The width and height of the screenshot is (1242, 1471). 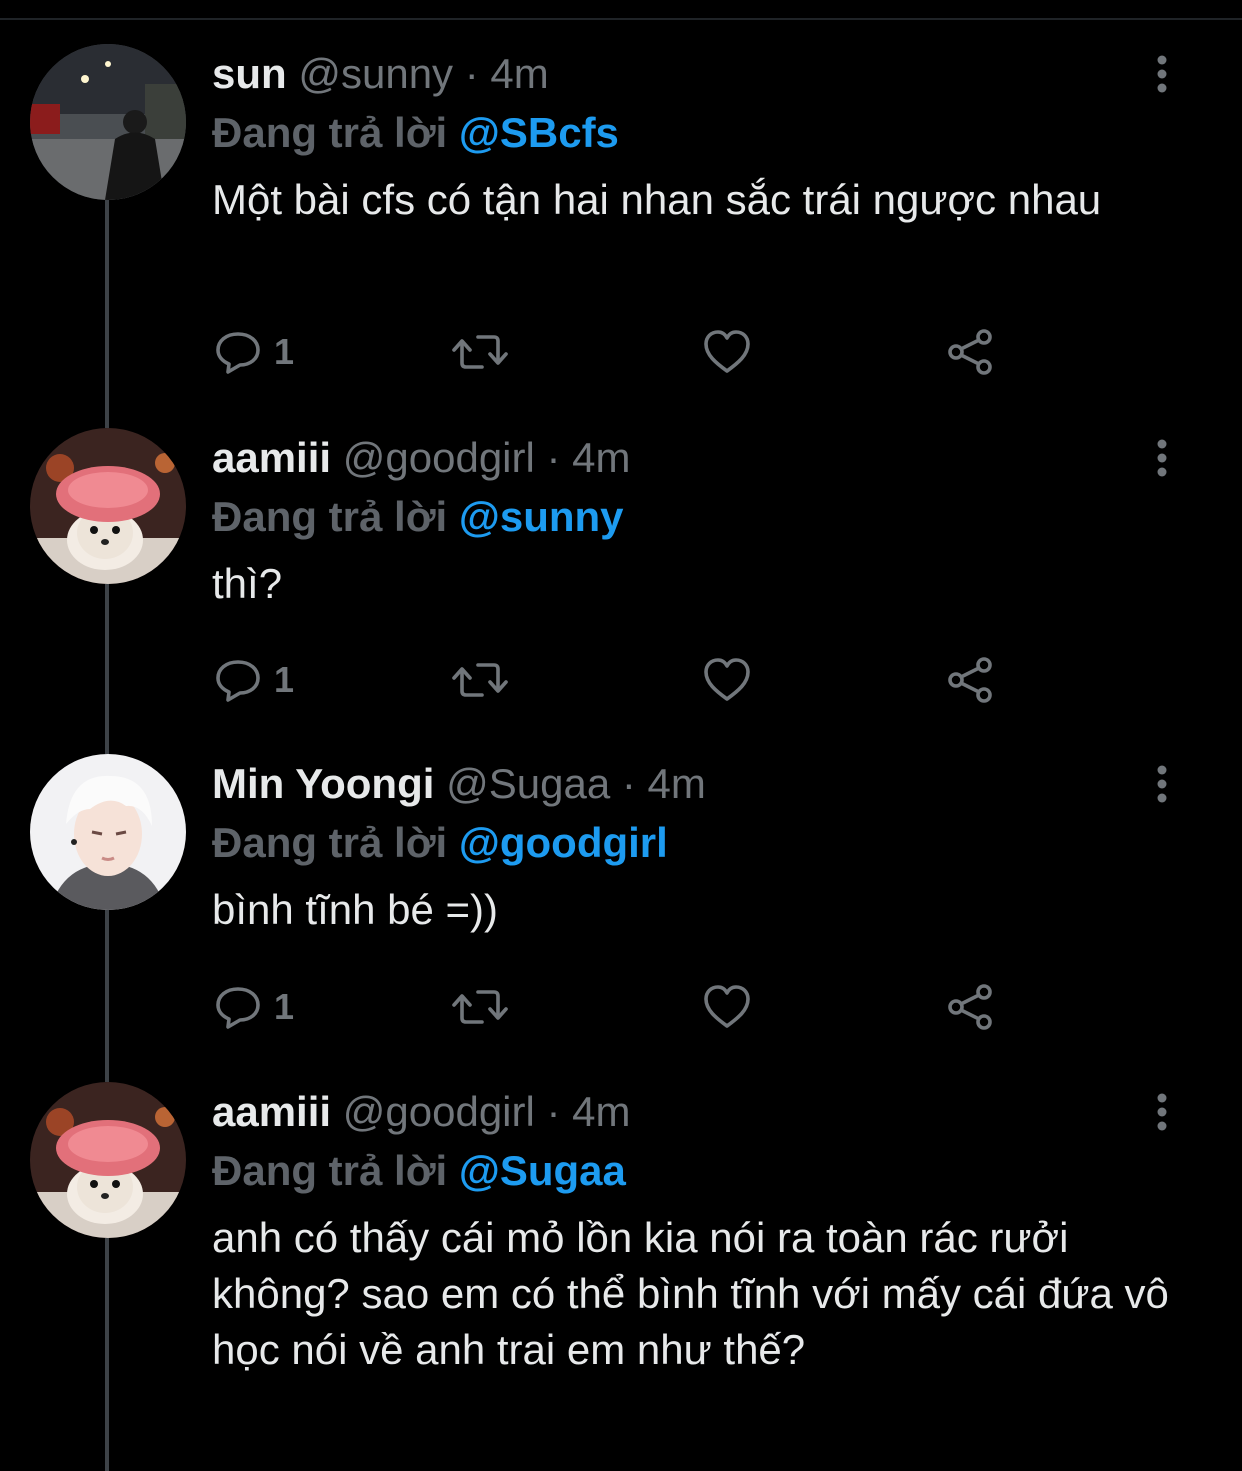 I want to click on top-divider, so click(x=621, y=19).